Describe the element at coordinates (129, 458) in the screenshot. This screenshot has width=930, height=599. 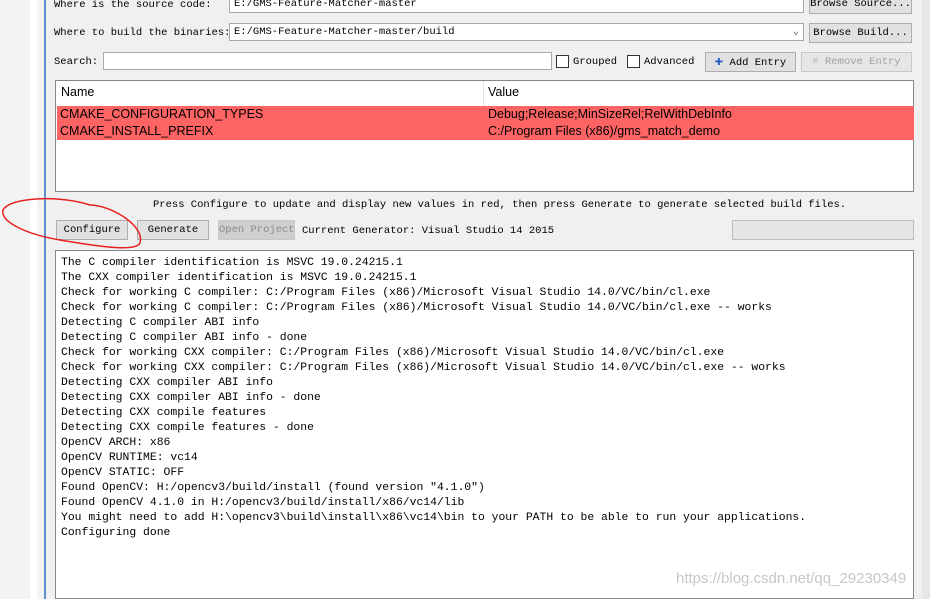
I see `log-line: OpenCV RUNTIME: vc14` at that location.